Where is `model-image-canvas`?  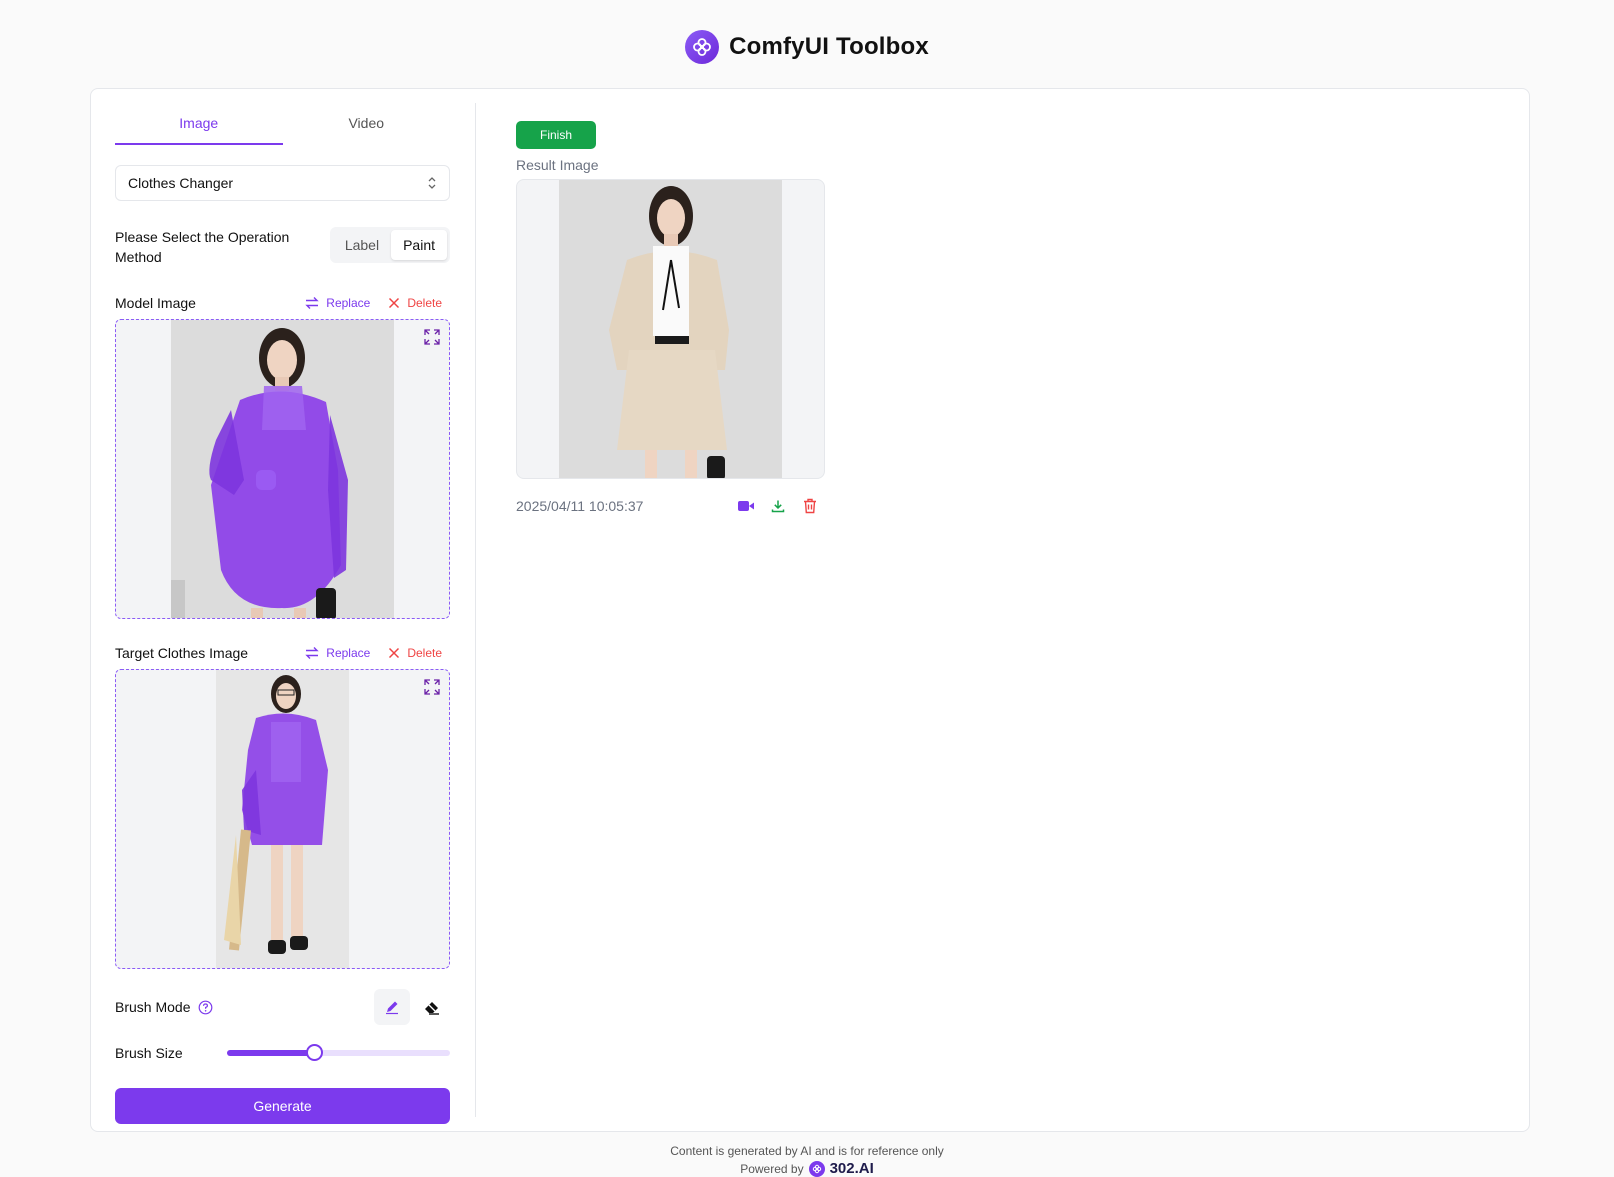 model-image-canvas is located at coordinates (282, 469).